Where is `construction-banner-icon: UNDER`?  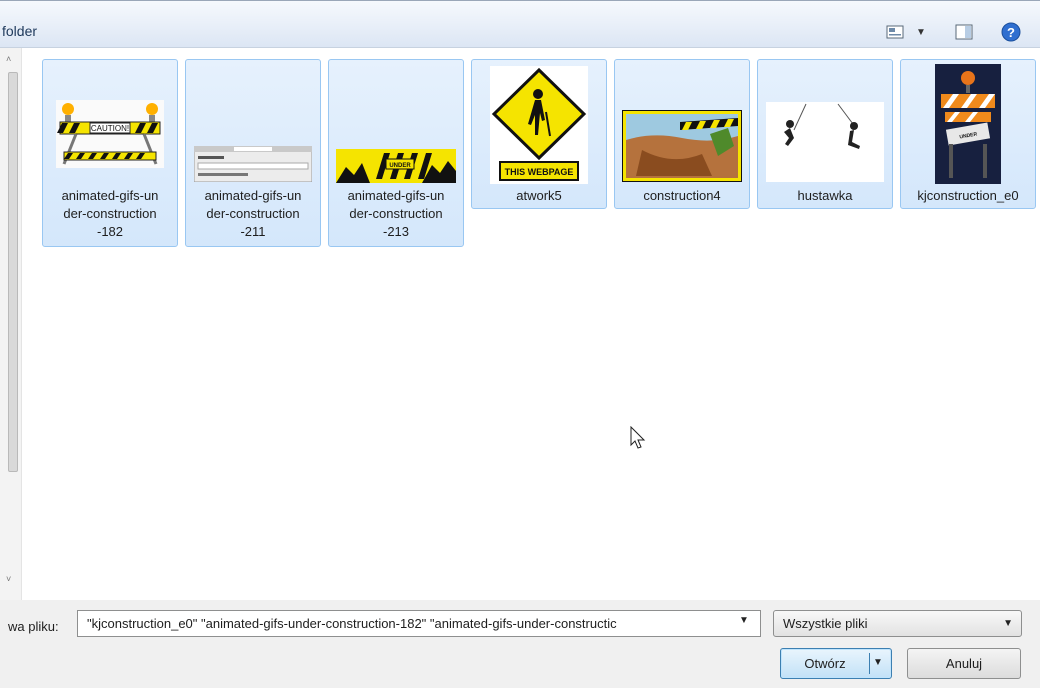
construction-banner-icon: UNDER is located at coordinates (396, 166).